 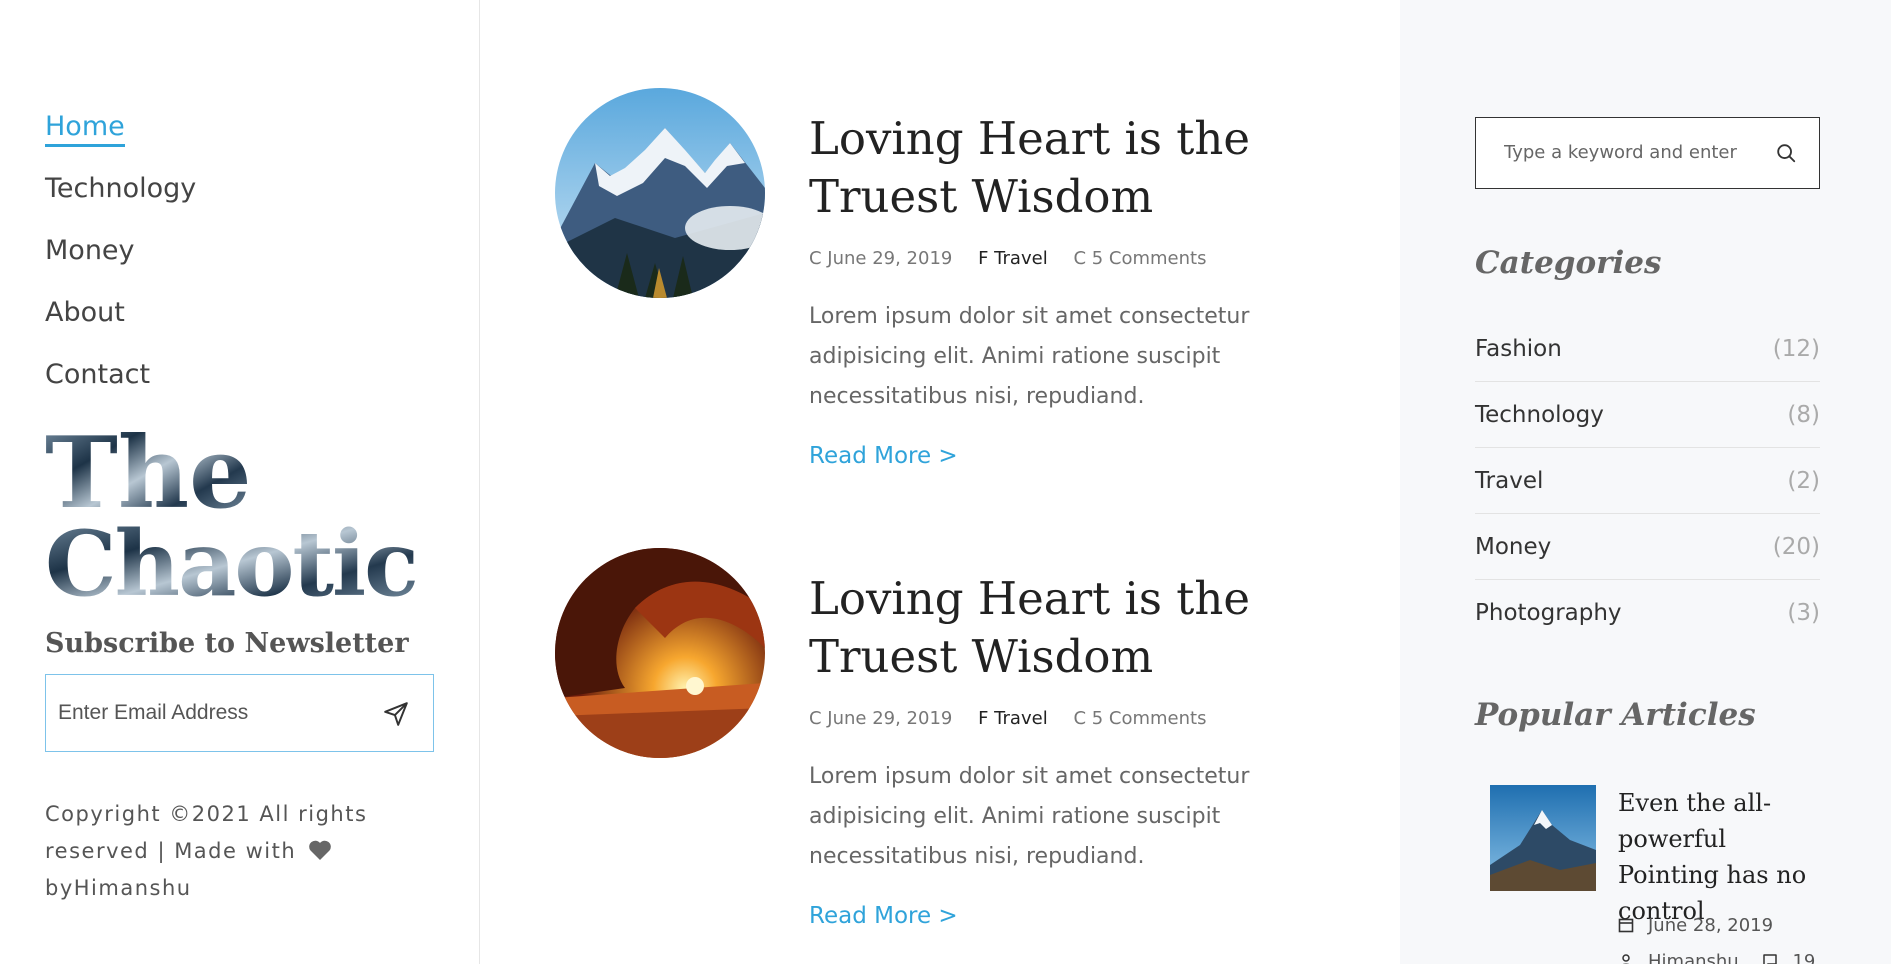 What do you see at coordinates (1543, 838) in the screenshot?
I see `popular-article-thumbnail` at bounding box center [1543, 838].